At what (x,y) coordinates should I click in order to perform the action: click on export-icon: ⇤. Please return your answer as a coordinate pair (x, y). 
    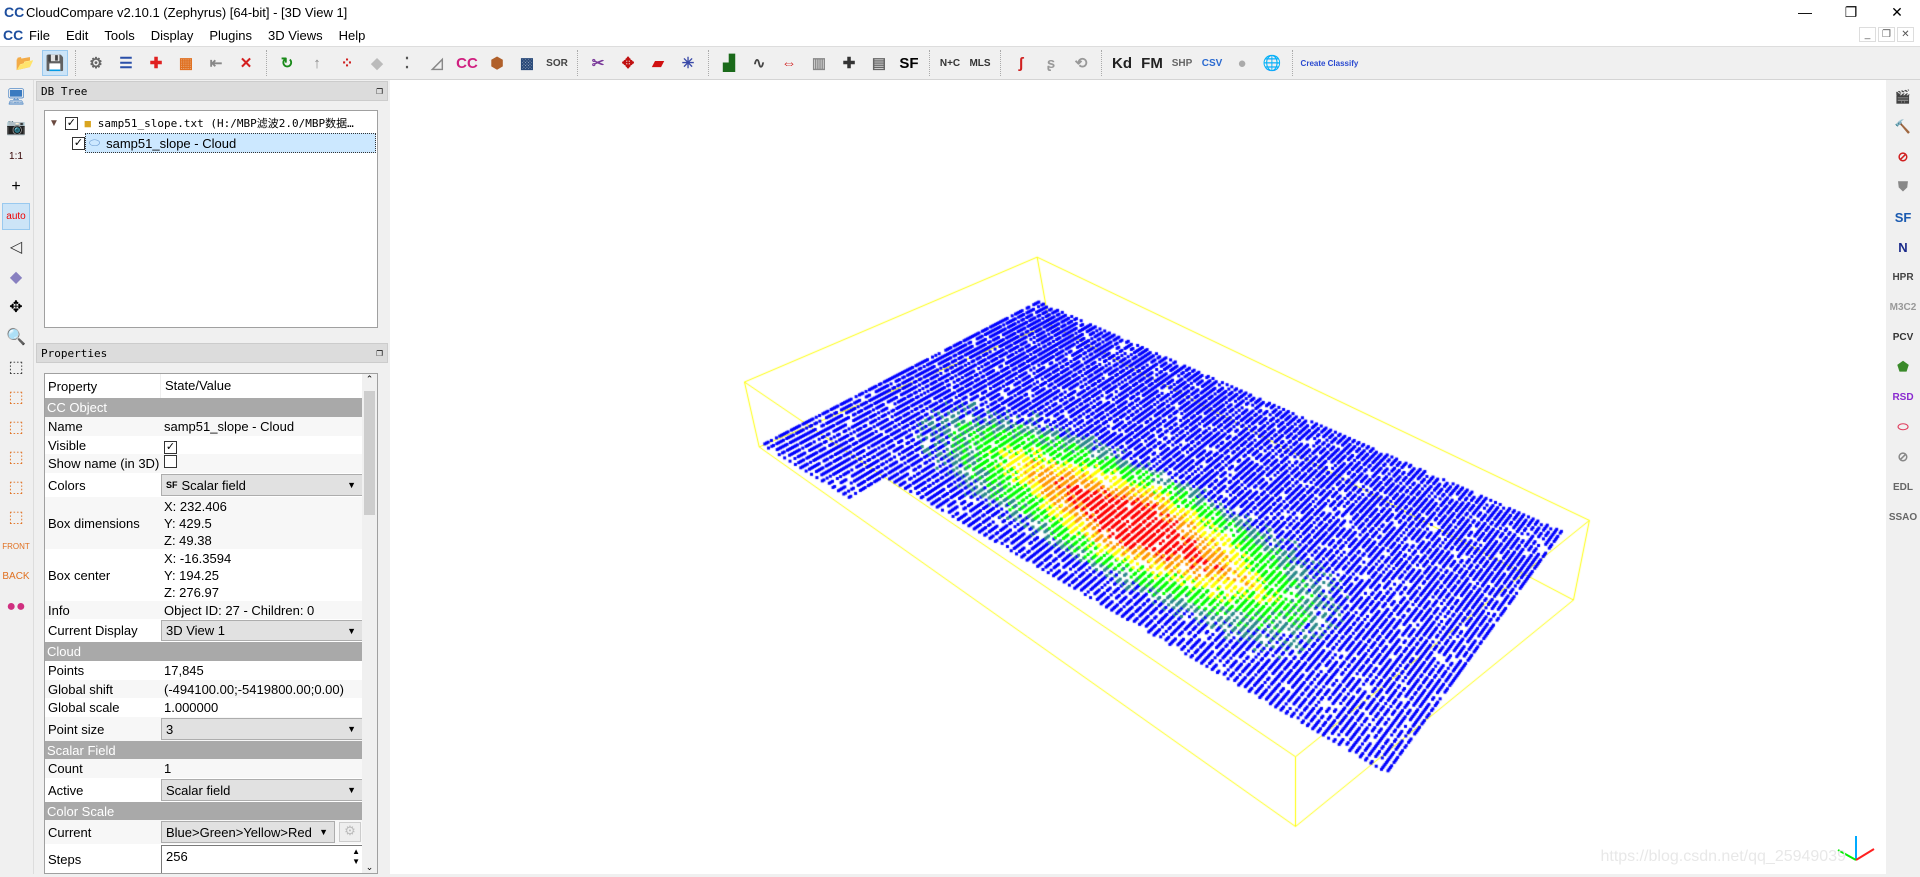
    Looking at the image, I should click on (216, 63).